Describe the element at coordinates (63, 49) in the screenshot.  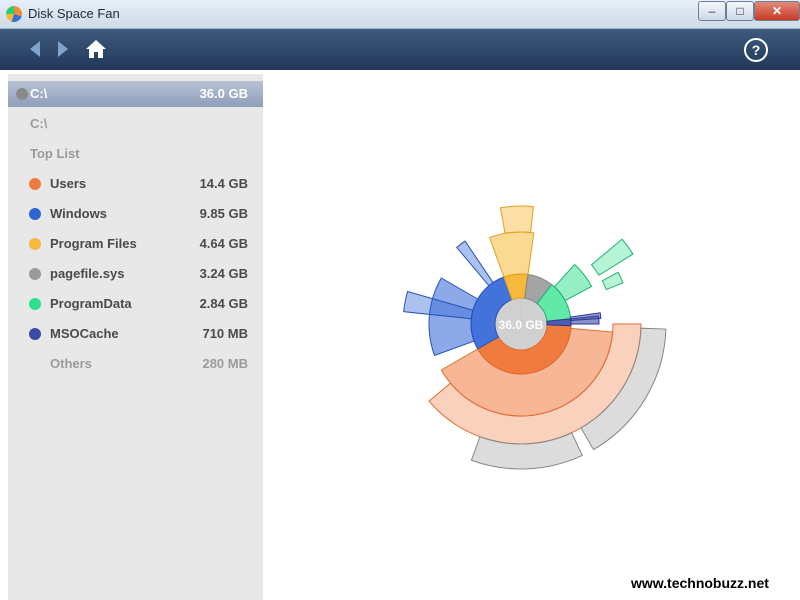
I see `forward-arrow-icon` at that location.